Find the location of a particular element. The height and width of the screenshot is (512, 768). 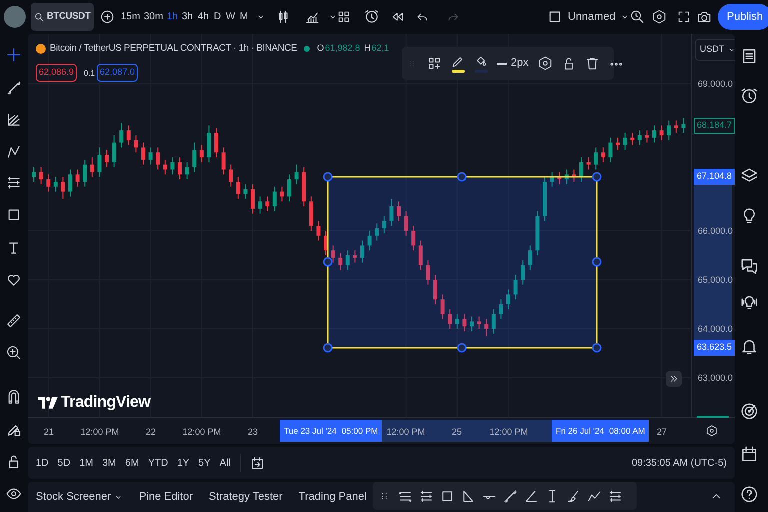

user-avatar is located at coordinates (15, 17).